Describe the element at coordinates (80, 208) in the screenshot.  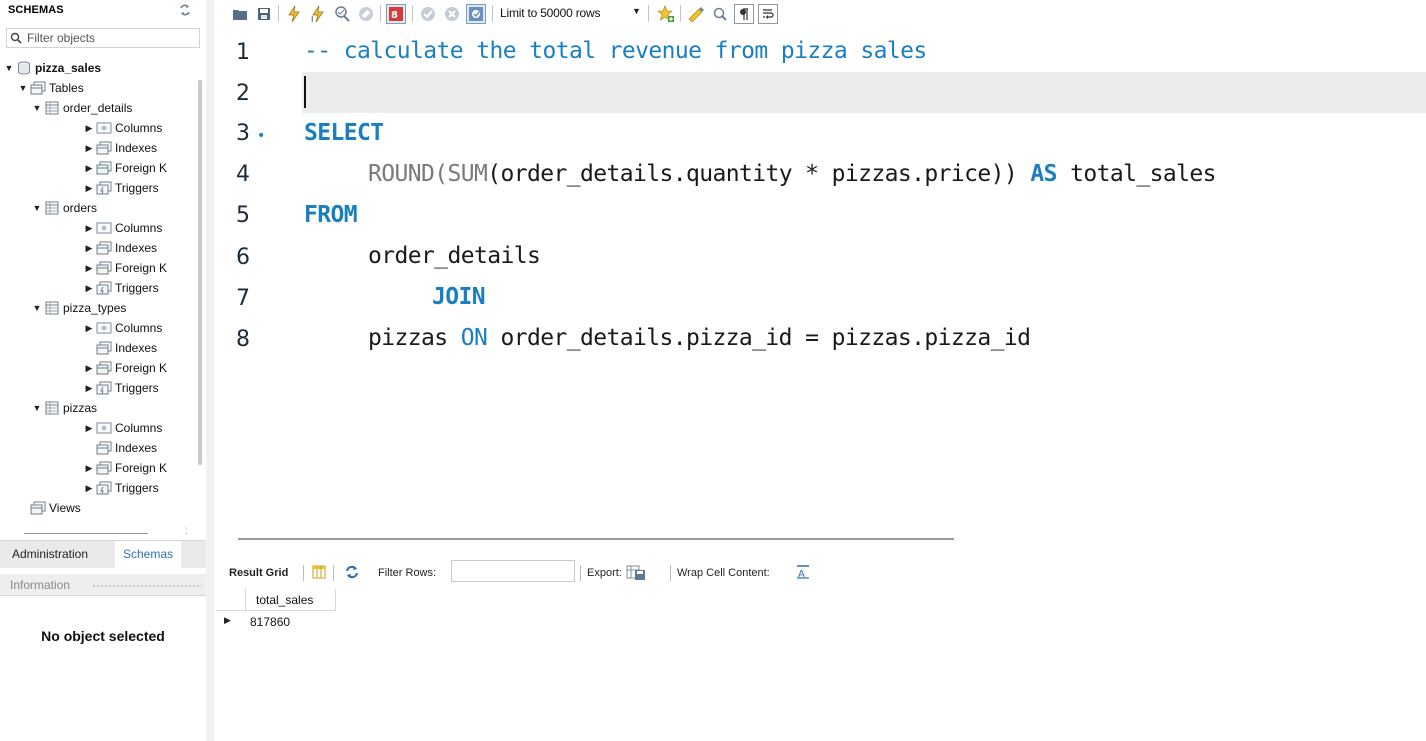
I see `table-name: orders` at that location.